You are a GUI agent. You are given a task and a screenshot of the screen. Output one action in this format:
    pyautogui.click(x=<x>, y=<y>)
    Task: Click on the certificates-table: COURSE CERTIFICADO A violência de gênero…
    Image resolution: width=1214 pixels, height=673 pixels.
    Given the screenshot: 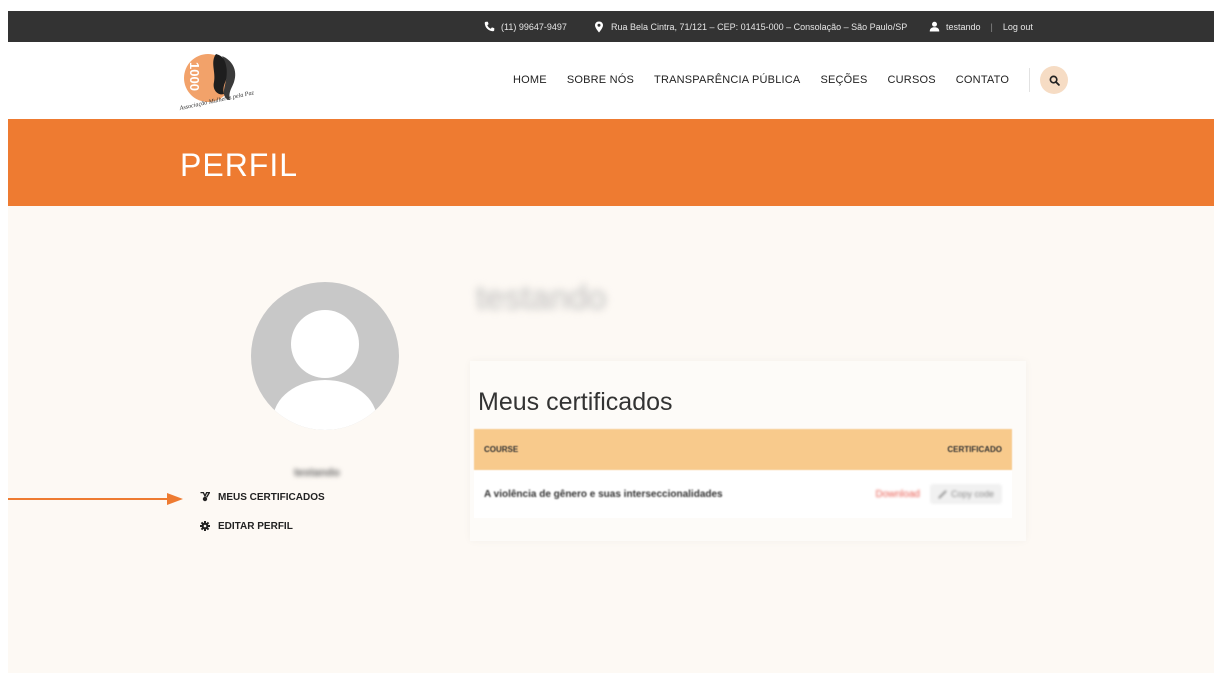 What is the action you would take?
    pyautogui.click(x=743, y=473)
    